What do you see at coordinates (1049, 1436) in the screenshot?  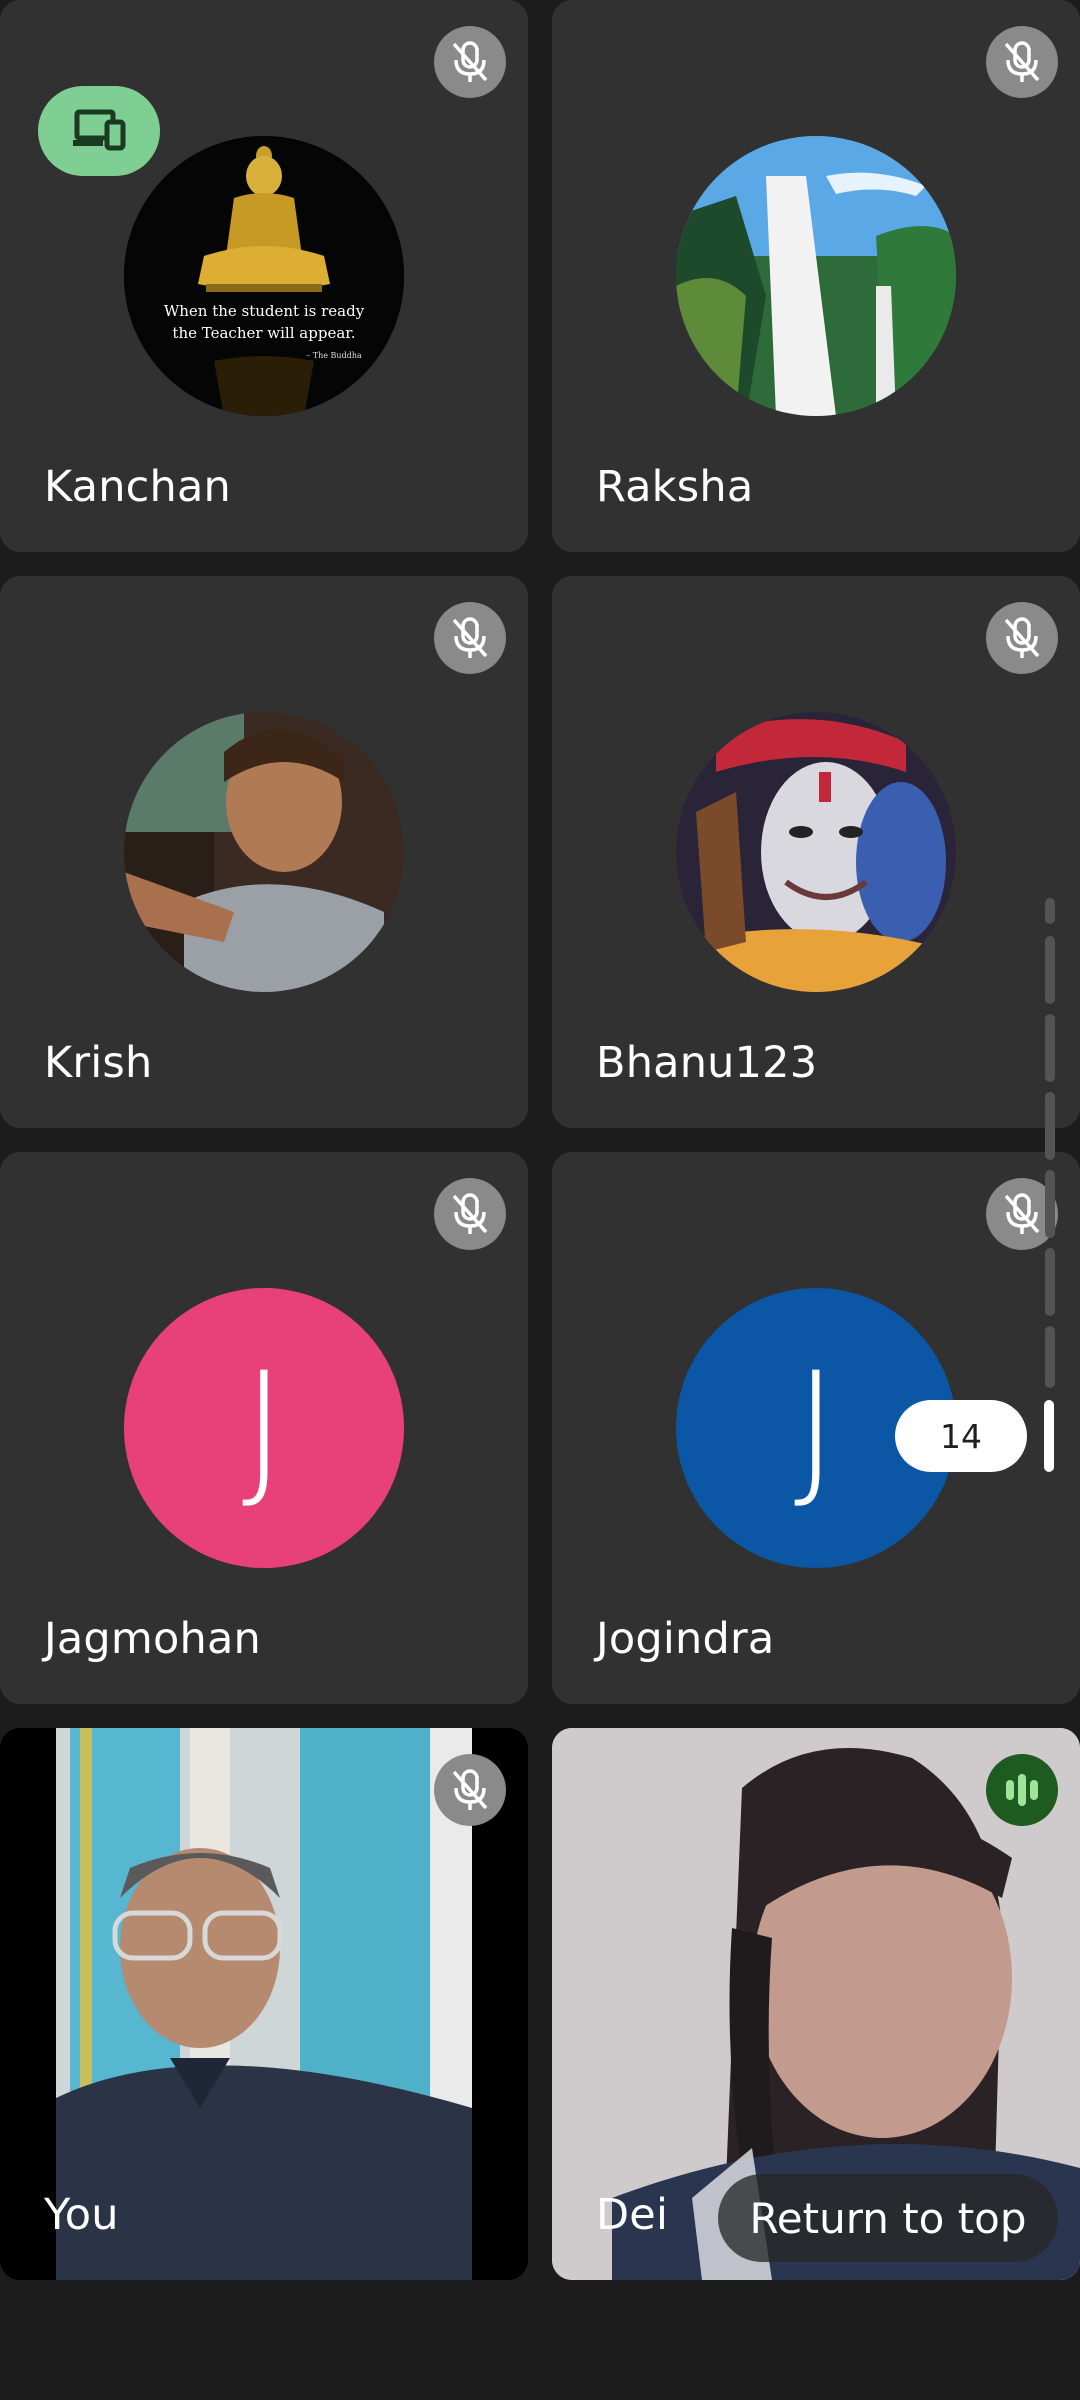 I see `scrollbar-thumb` at bounding box center [1049, 1436].